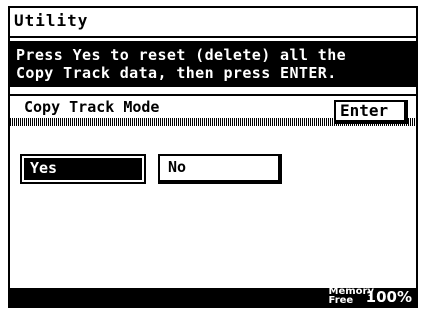 The width and height of the screenshot is (424, 314). I want to click on enter-button: Enter, so click(371, 112).